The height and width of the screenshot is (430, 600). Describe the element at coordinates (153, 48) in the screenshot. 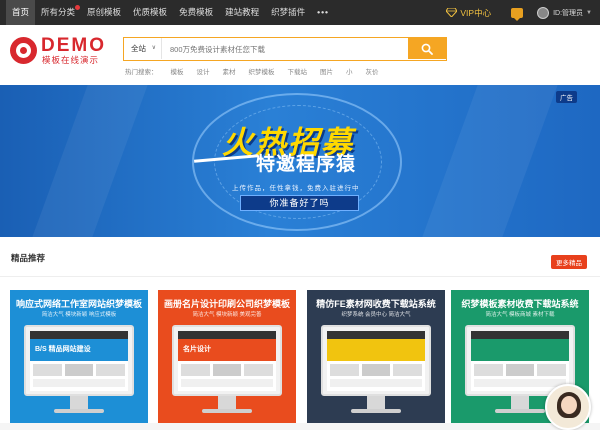

I see `chevron-down-icon: ∨` at that location.